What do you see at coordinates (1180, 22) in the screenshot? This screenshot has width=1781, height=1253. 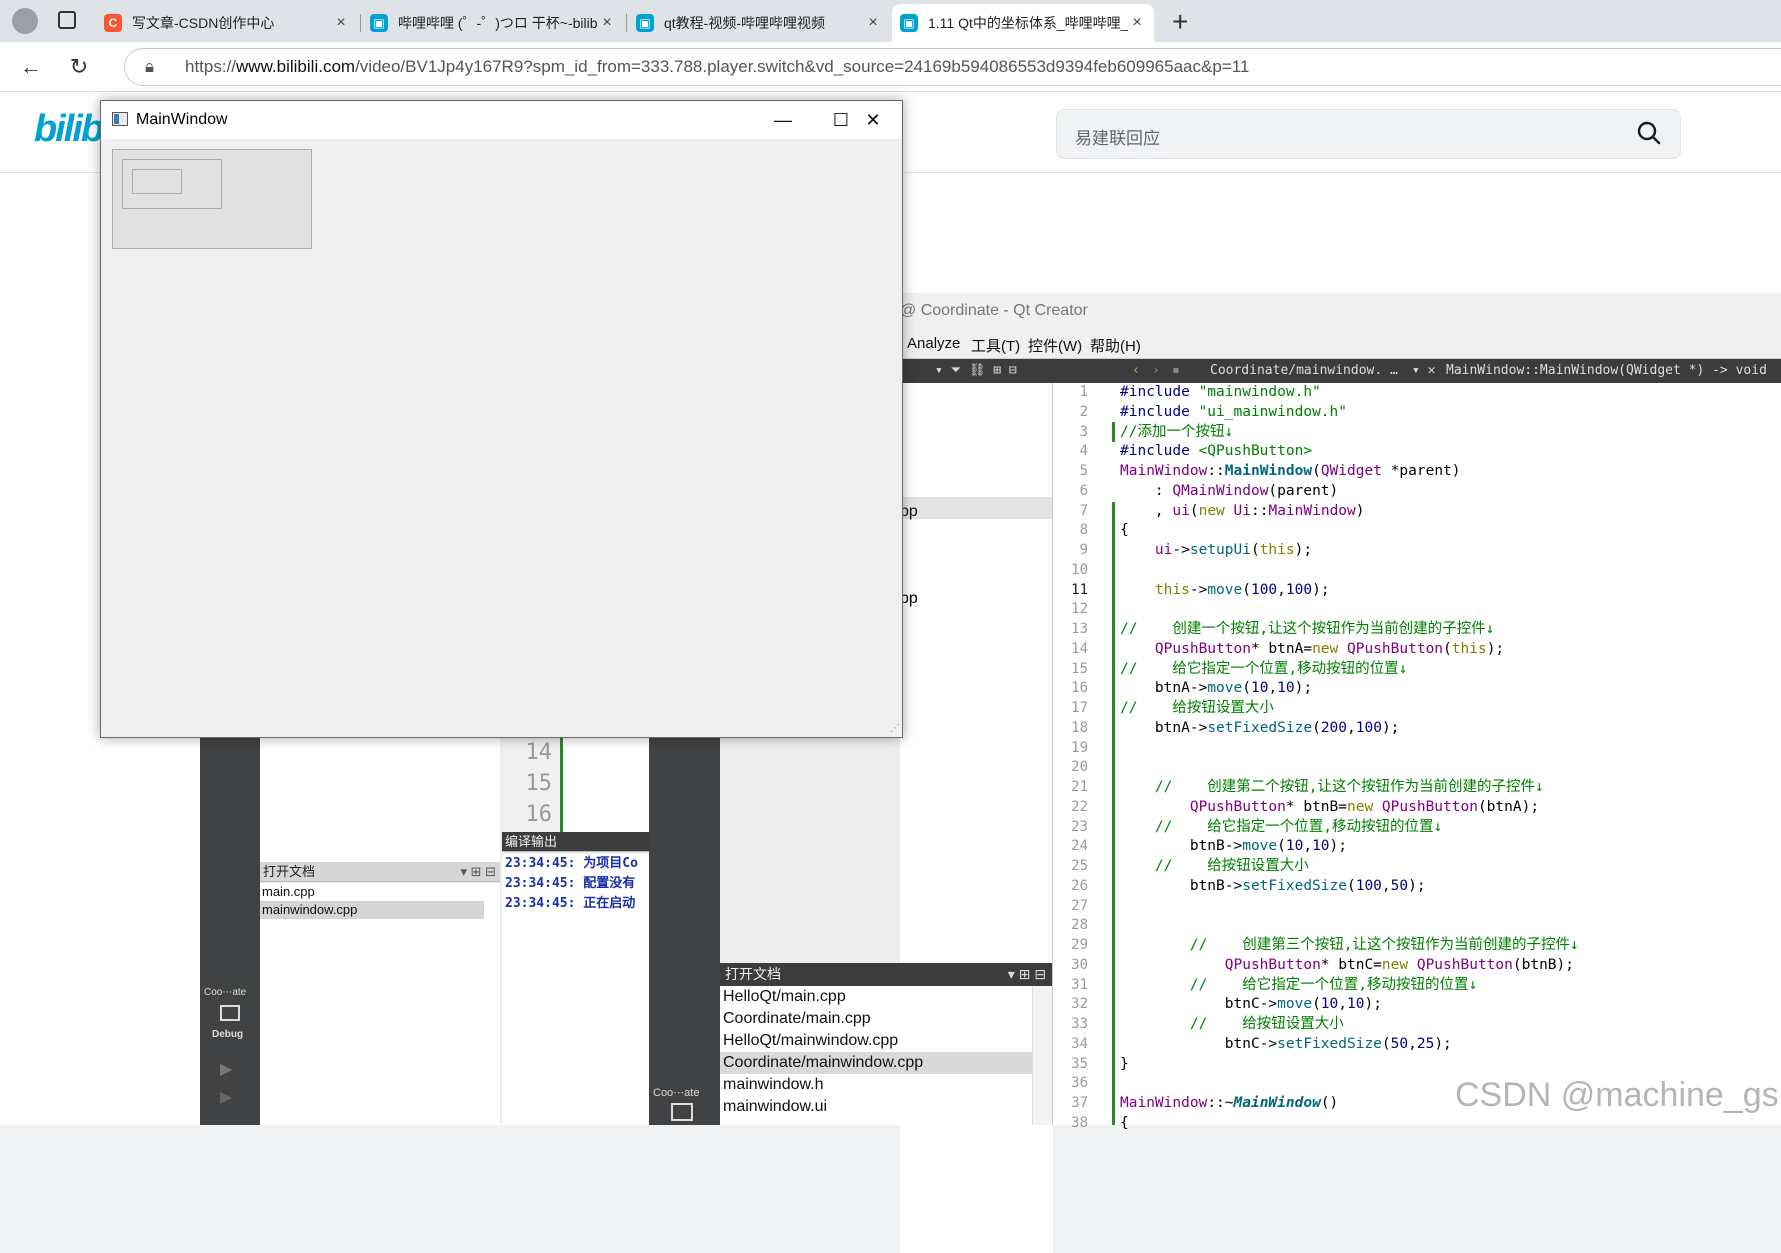 I see `new-tab-button: +` at bounding box center [1180, 22].